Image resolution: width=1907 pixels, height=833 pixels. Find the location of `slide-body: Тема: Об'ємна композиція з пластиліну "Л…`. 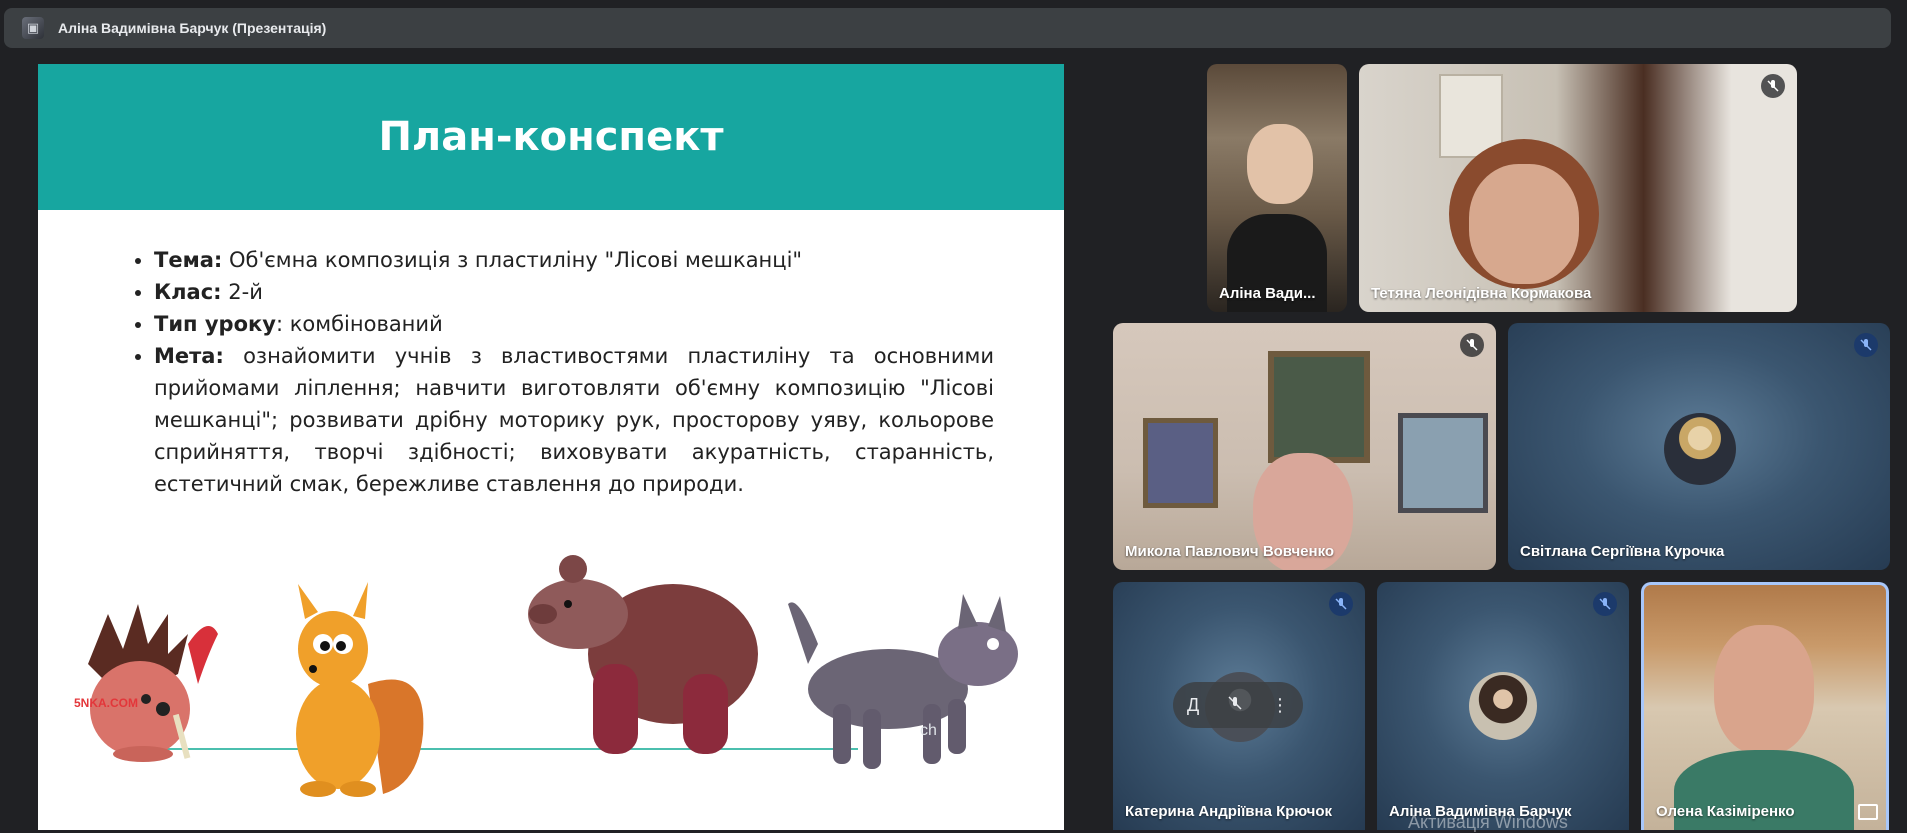

slide-body: Тема: Об'ємна композиція з пластиліну "Л… is located at coordinates (564, 372).